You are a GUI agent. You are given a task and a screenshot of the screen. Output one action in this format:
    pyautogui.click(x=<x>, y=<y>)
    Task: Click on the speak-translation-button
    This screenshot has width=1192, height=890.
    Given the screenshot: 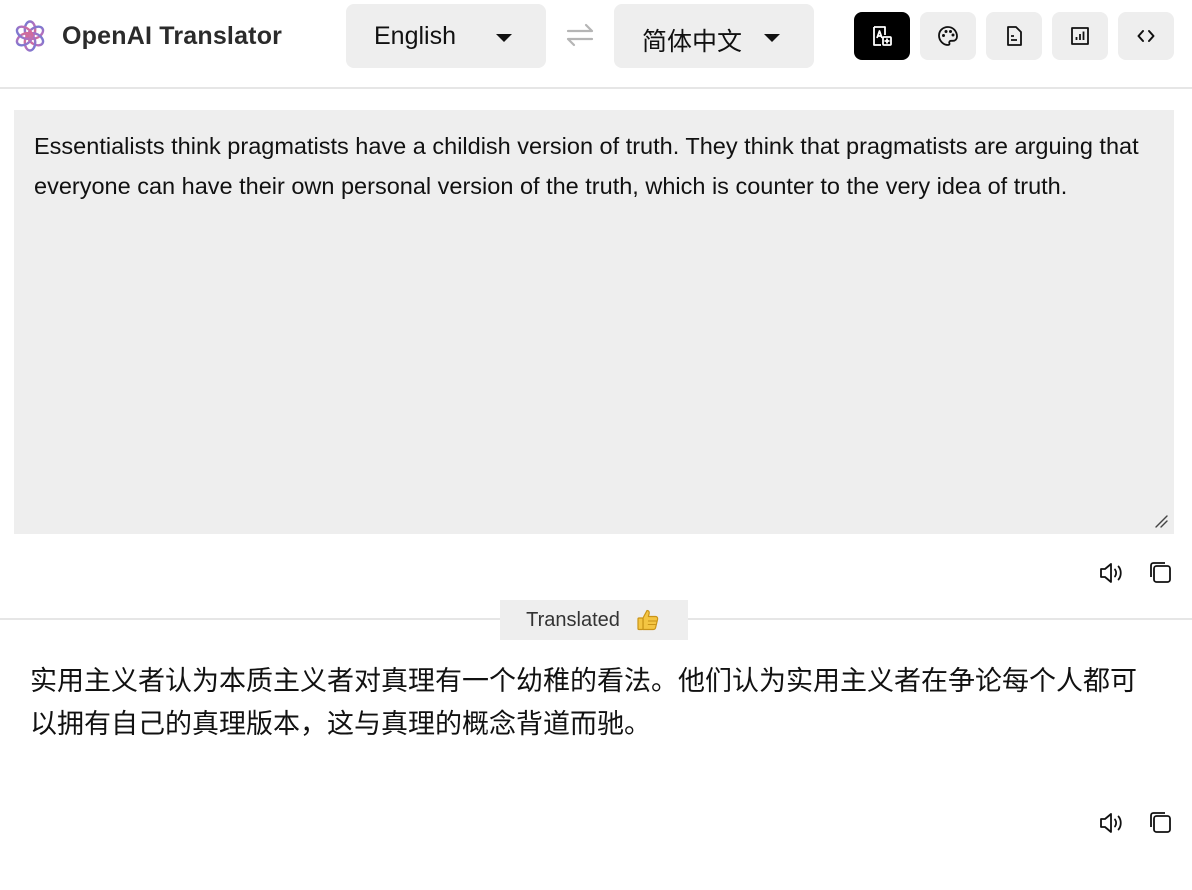 What is the action you would take?
    pyautogui.click(x=1111, y=823)
    